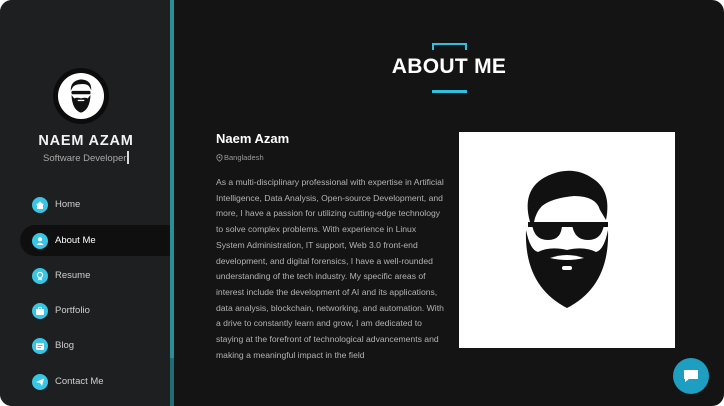  I want to click on sidebar-item-home: Home, so click(95, 204).